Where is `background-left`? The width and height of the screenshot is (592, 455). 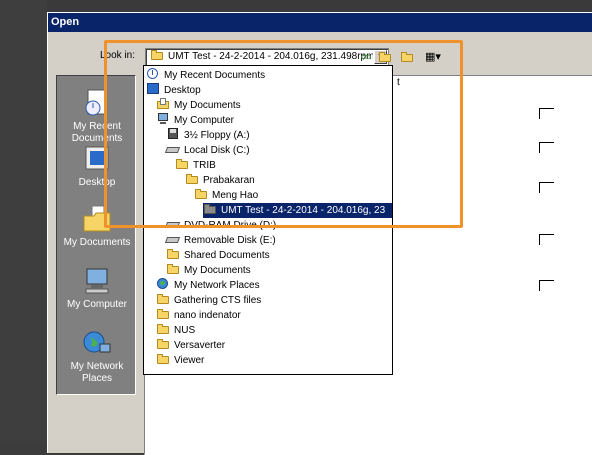
background-left is located at coordinates (23, 222).